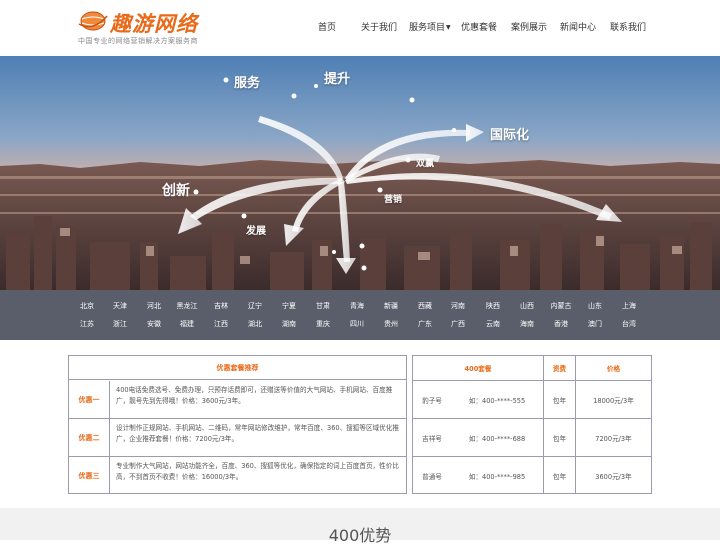 The height and width of the screenshot is (546, 720). What do you see at coordinates (379, 26) in the screenshot?
I see `nav-about: 关于我们` at bounding box center [379, 26].